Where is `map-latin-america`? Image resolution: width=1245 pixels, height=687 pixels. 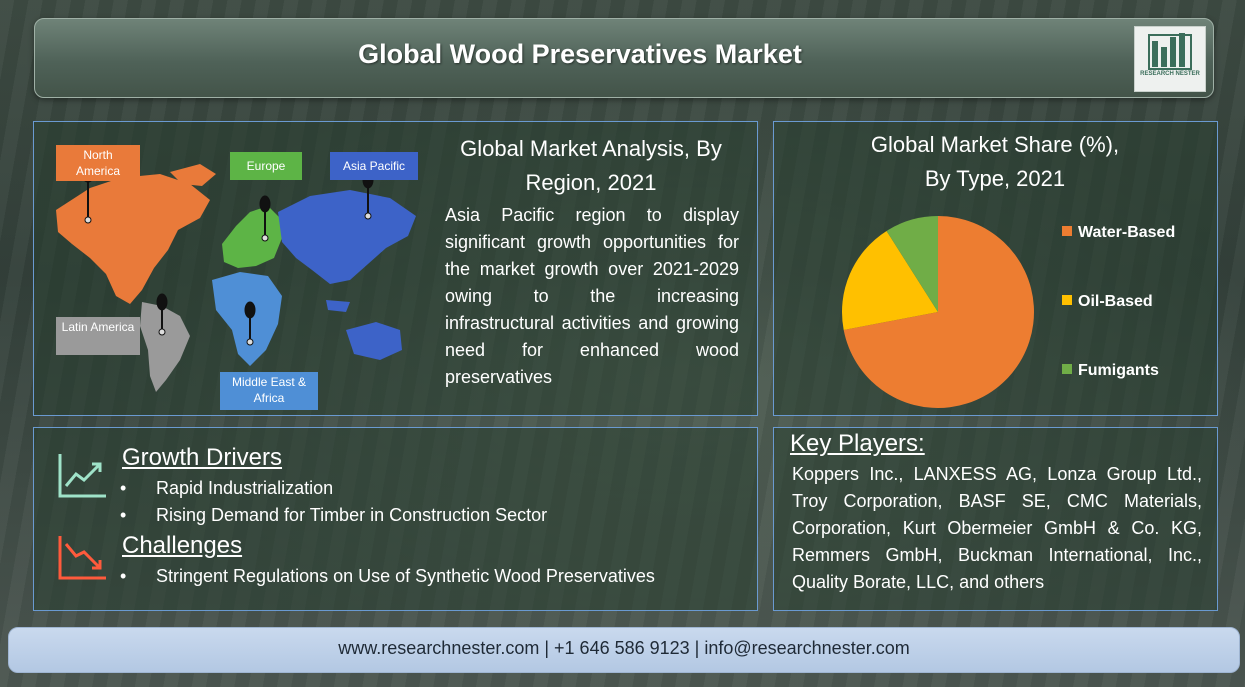 map-latin-america is located at coordinates (165, 347).